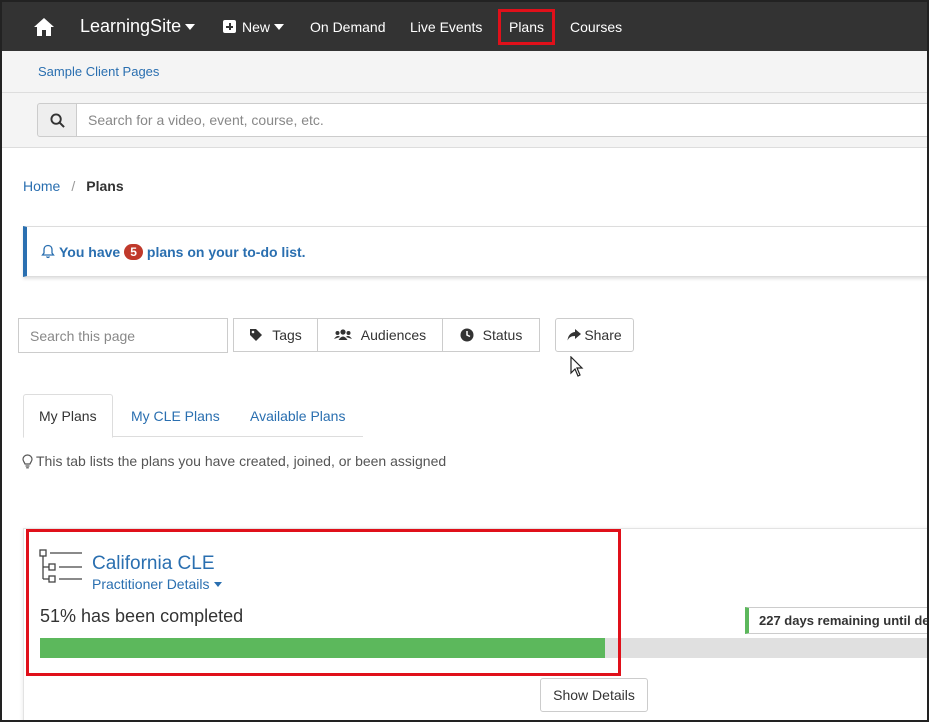  I want to click on brand-menu: LearningSite, so click(138, 26).